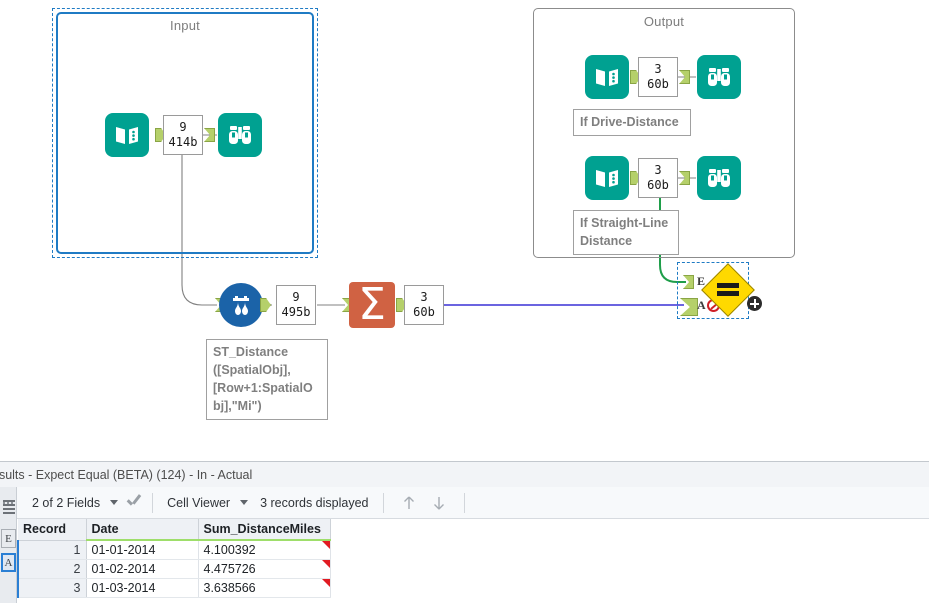 Image resolution: width=929 pixels, height=603 pixels. What do you see at coordinates (9, 497) in the screenshot?
I see `grip-dots-icon` at bounding box center [9, 497].